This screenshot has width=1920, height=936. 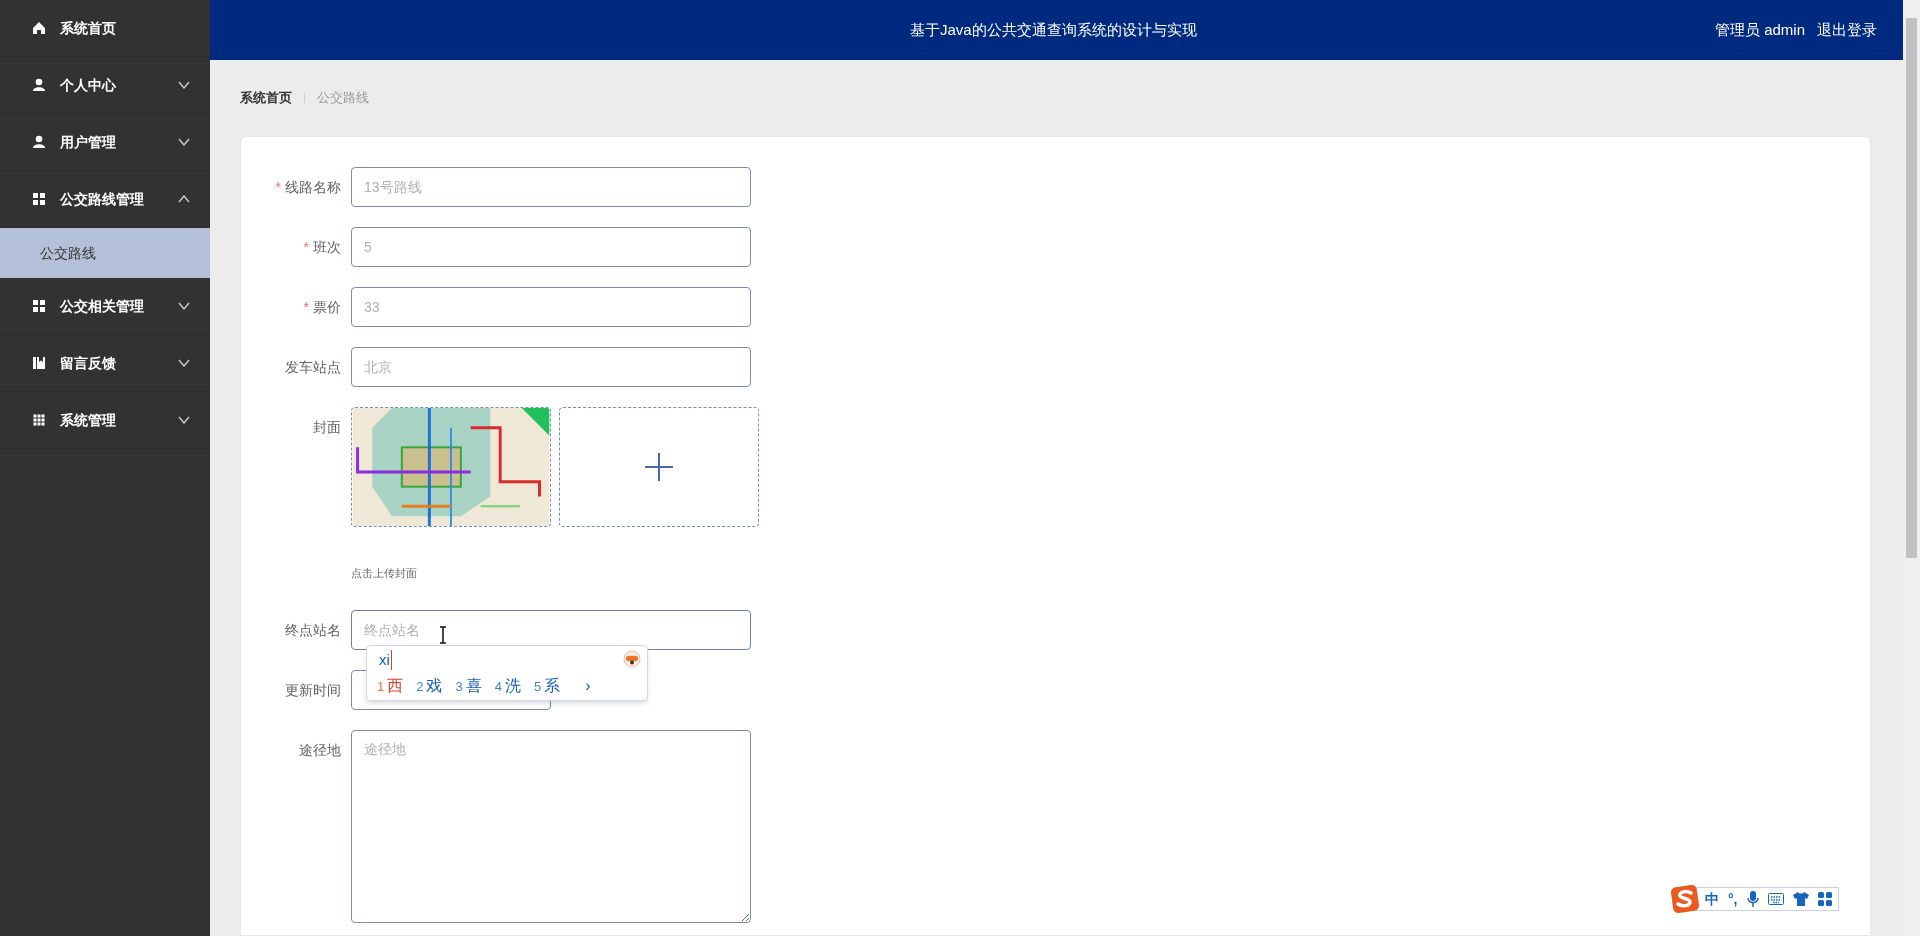 I want to click on field-label: 发车站点, so click(x=313, y=367).